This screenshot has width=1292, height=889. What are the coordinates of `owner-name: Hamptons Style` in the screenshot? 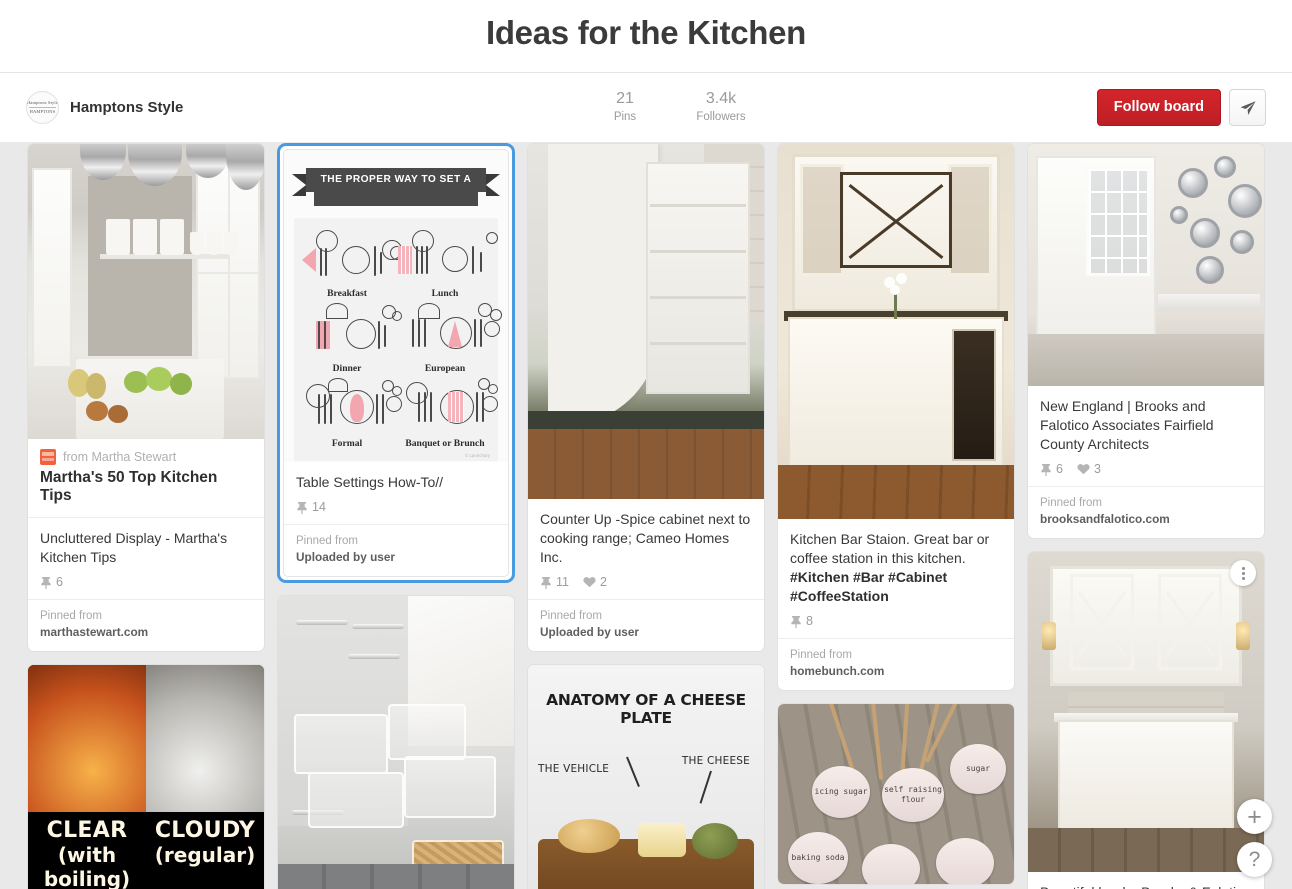 It's located at (126, 107).